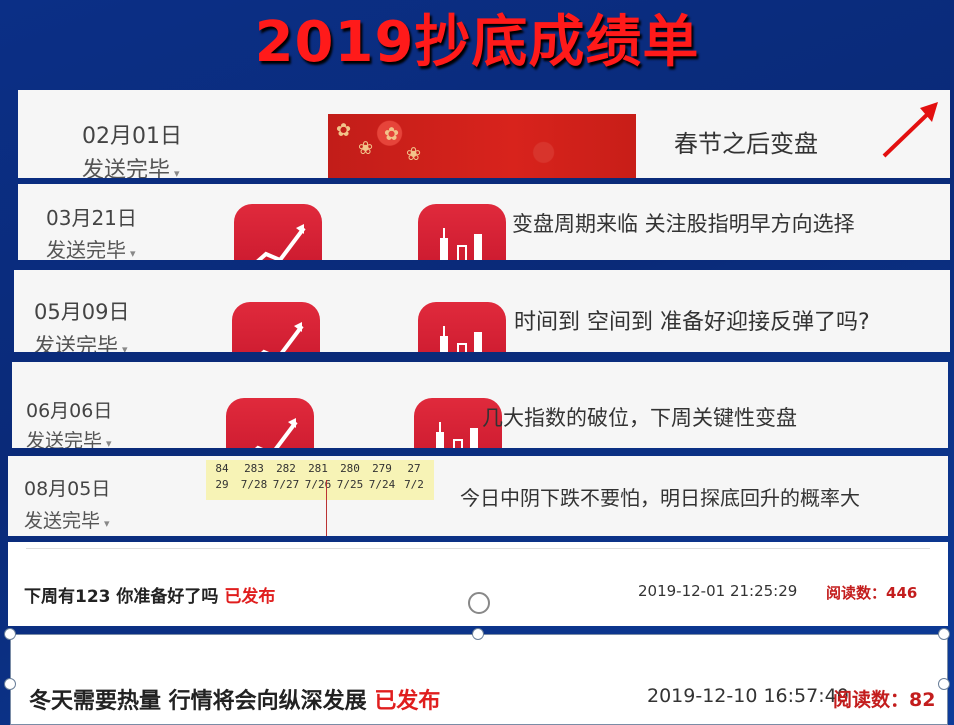 Image resolution: width=954 pixels, height=725 pixels. I want to click on price-cell: 282, so click(286, 468).